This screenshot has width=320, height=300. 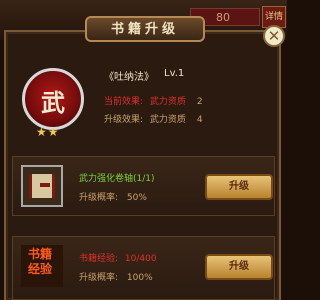 I want to click on scroll-rate-row: 升级概率: 50%, so click(x=113, y=196).